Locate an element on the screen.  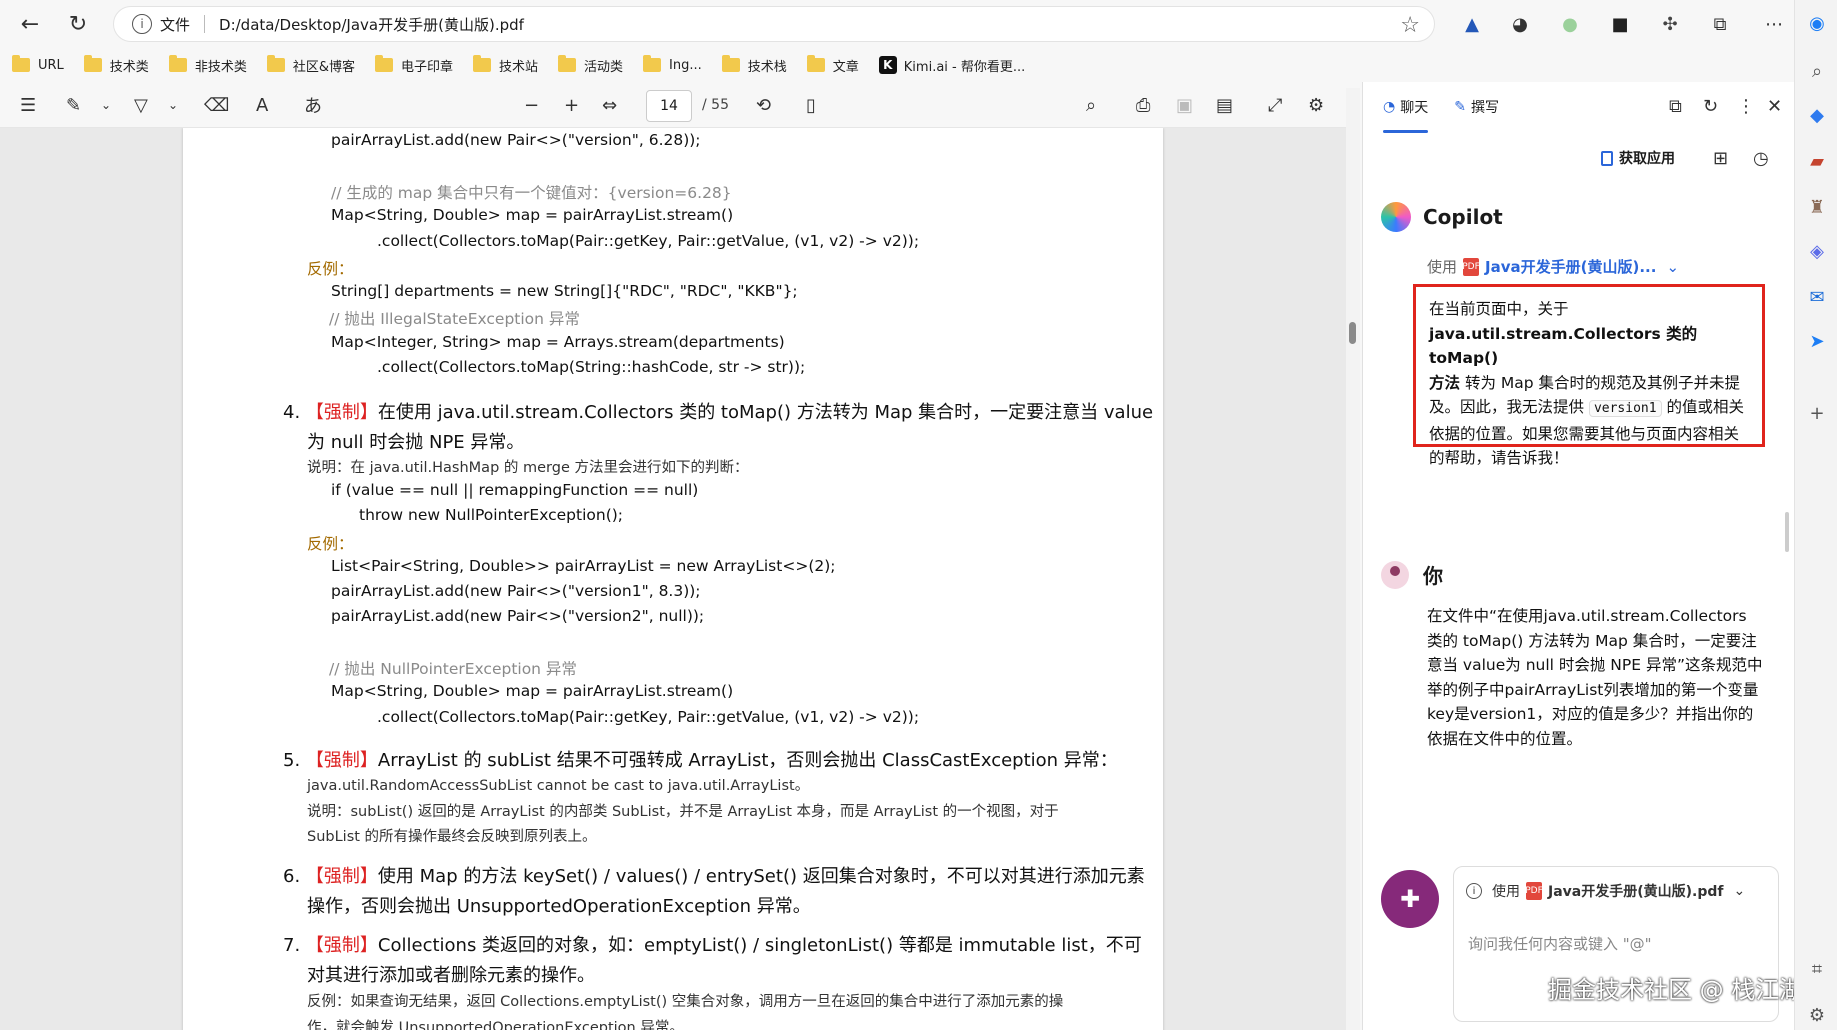
bookmark-techstack: 技术栈 is located at coordinates (754, 65).